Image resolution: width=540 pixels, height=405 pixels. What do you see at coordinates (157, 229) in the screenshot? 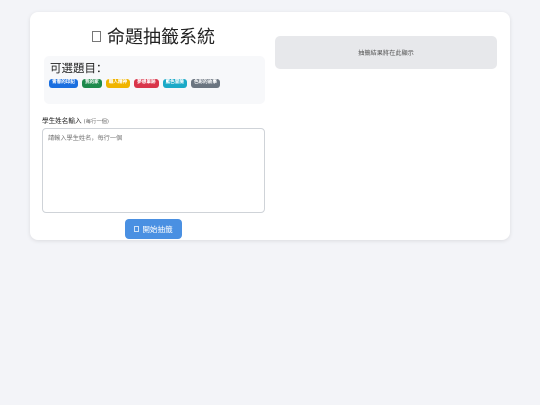
I see `start-draw-label: 開始抽籤` at bounding box center [157, 229].